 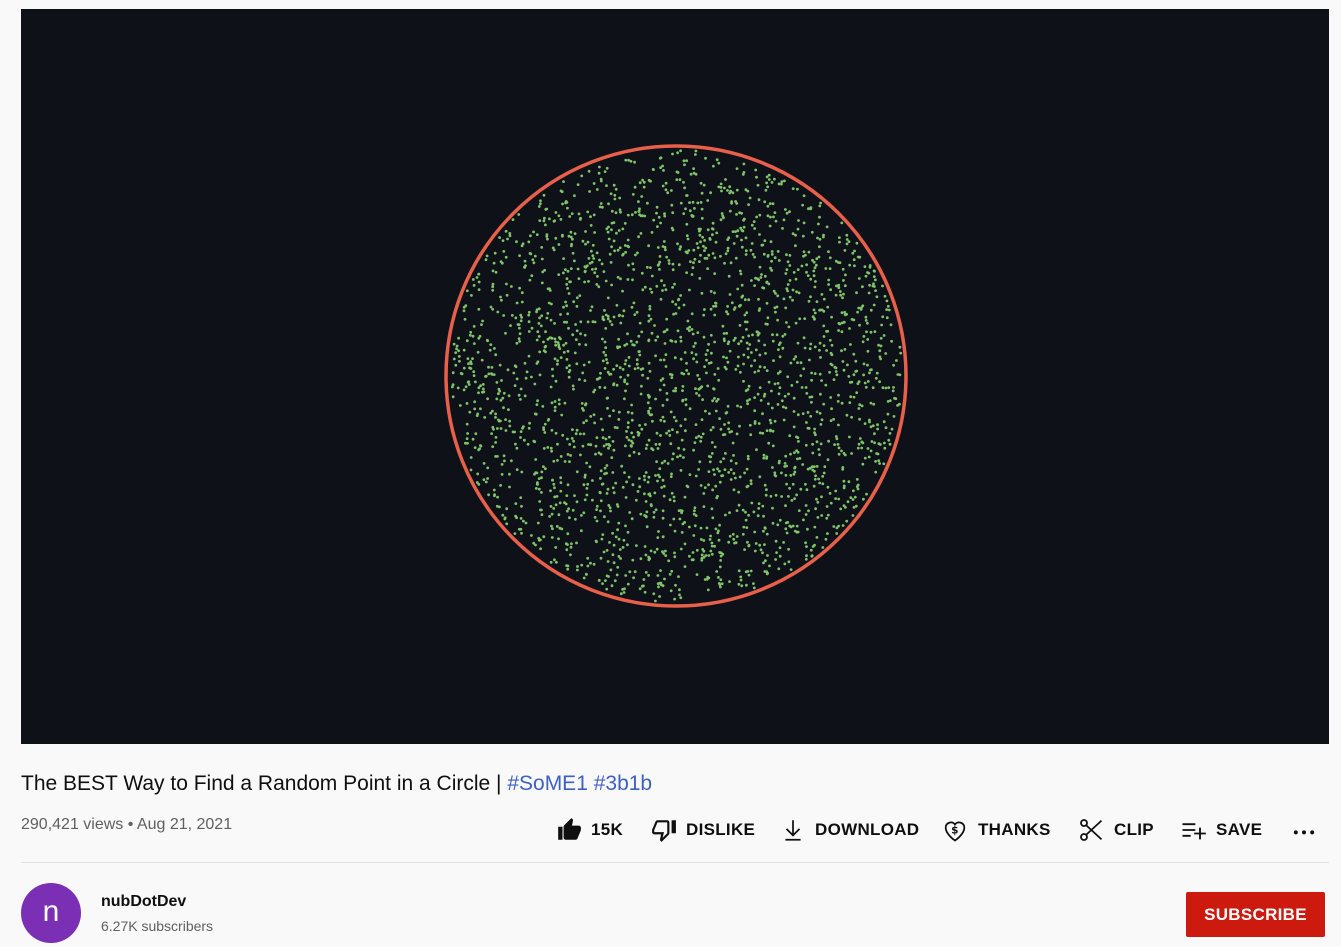 What do you see at coordinates (1115, 830) in the screenshot?
I see `clip-button: CLIP` at bounding box center [1115, 830].